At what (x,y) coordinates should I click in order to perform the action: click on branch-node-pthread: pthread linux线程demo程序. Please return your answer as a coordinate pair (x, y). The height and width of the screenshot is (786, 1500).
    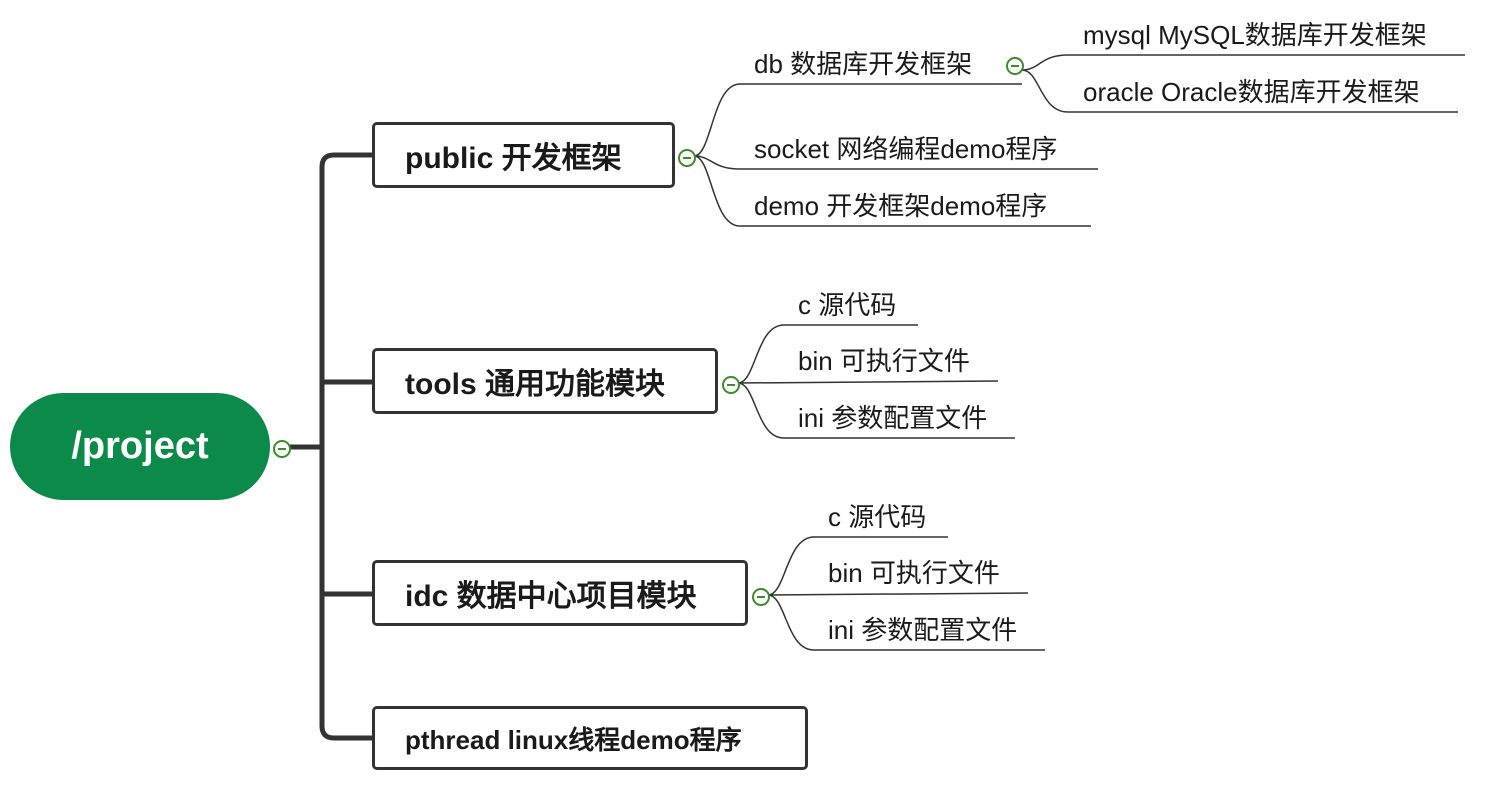
    Looking at the image, I should click on (590, 738).